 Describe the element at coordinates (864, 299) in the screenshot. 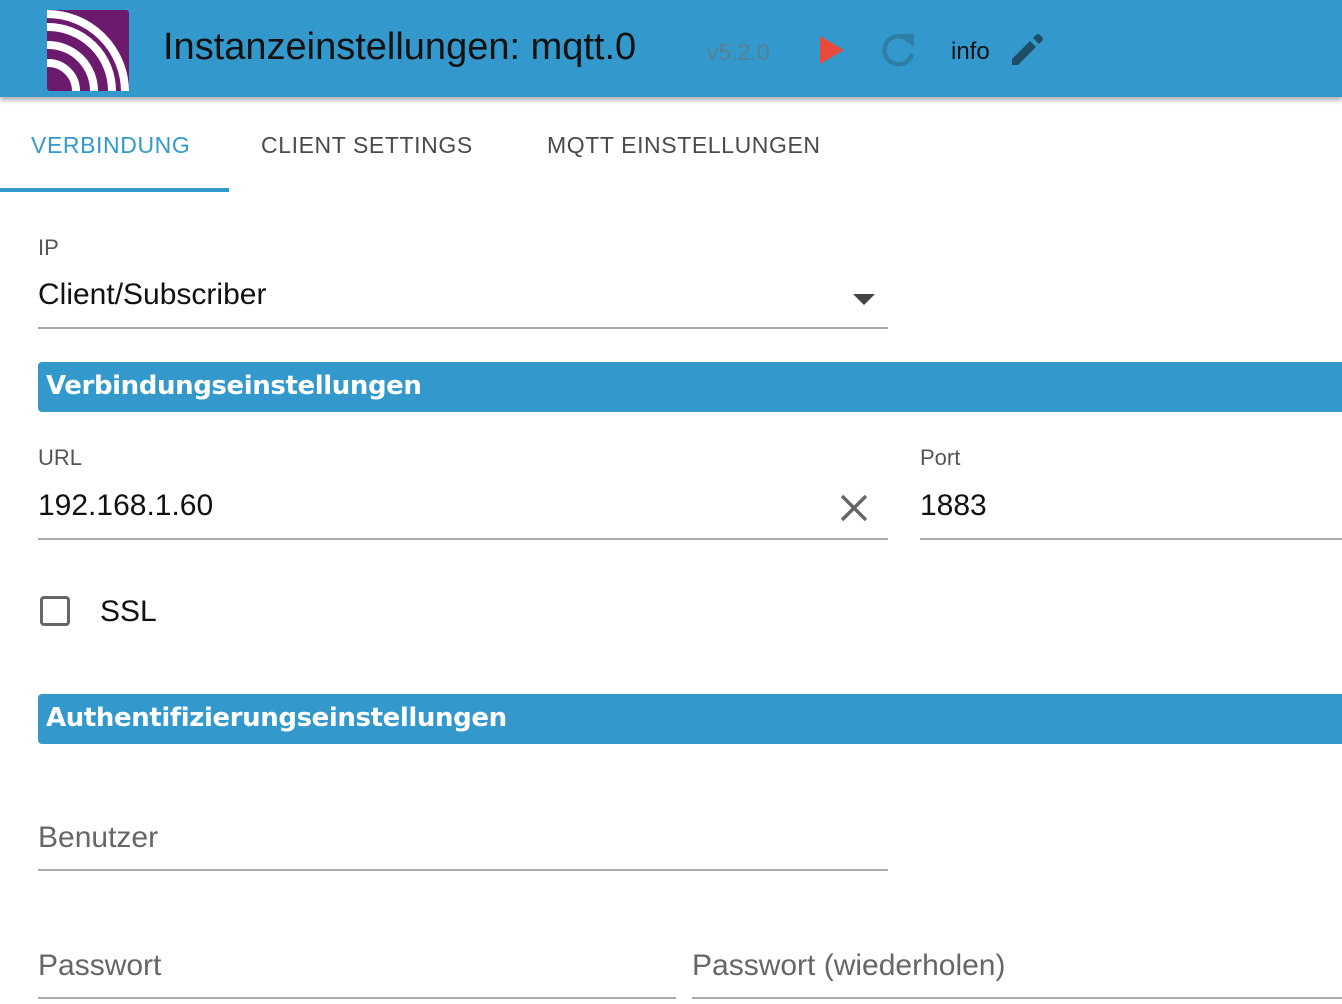

I see `chevron-down-icon` at that location.